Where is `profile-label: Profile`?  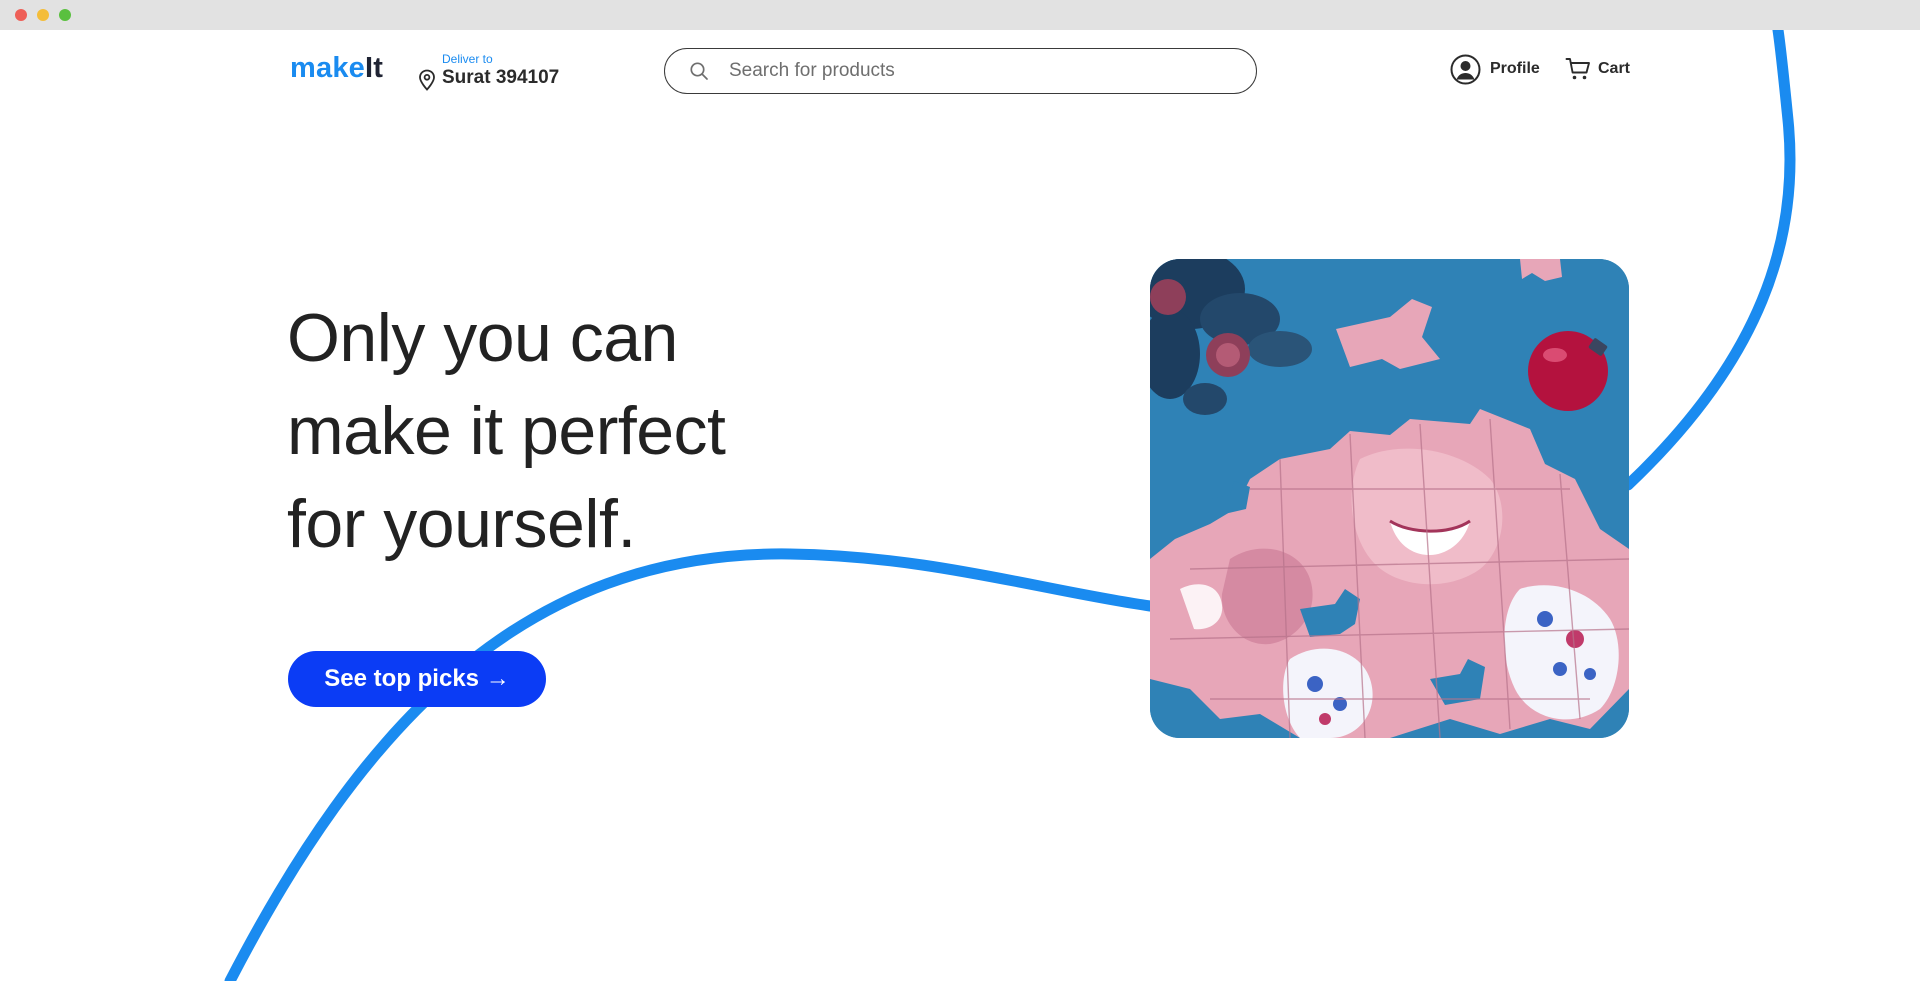
profile-label: Profile is located at coordinates (1515, 68).